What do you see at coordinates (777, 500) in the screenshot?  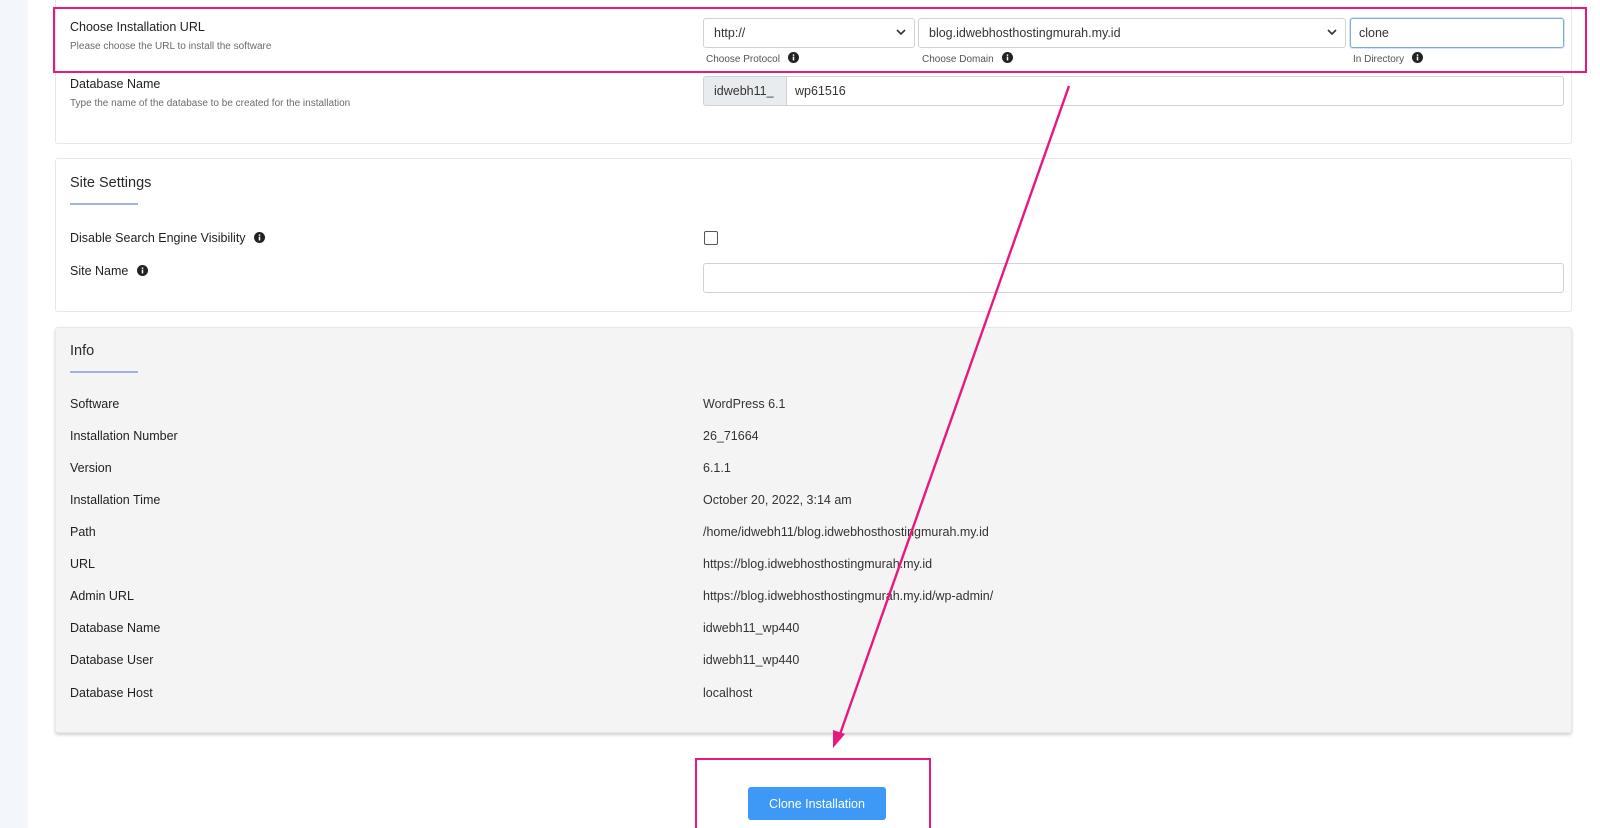 I see `info-row-value: October 20, 2022, 3:14 am` at bounding box center [777, 500].